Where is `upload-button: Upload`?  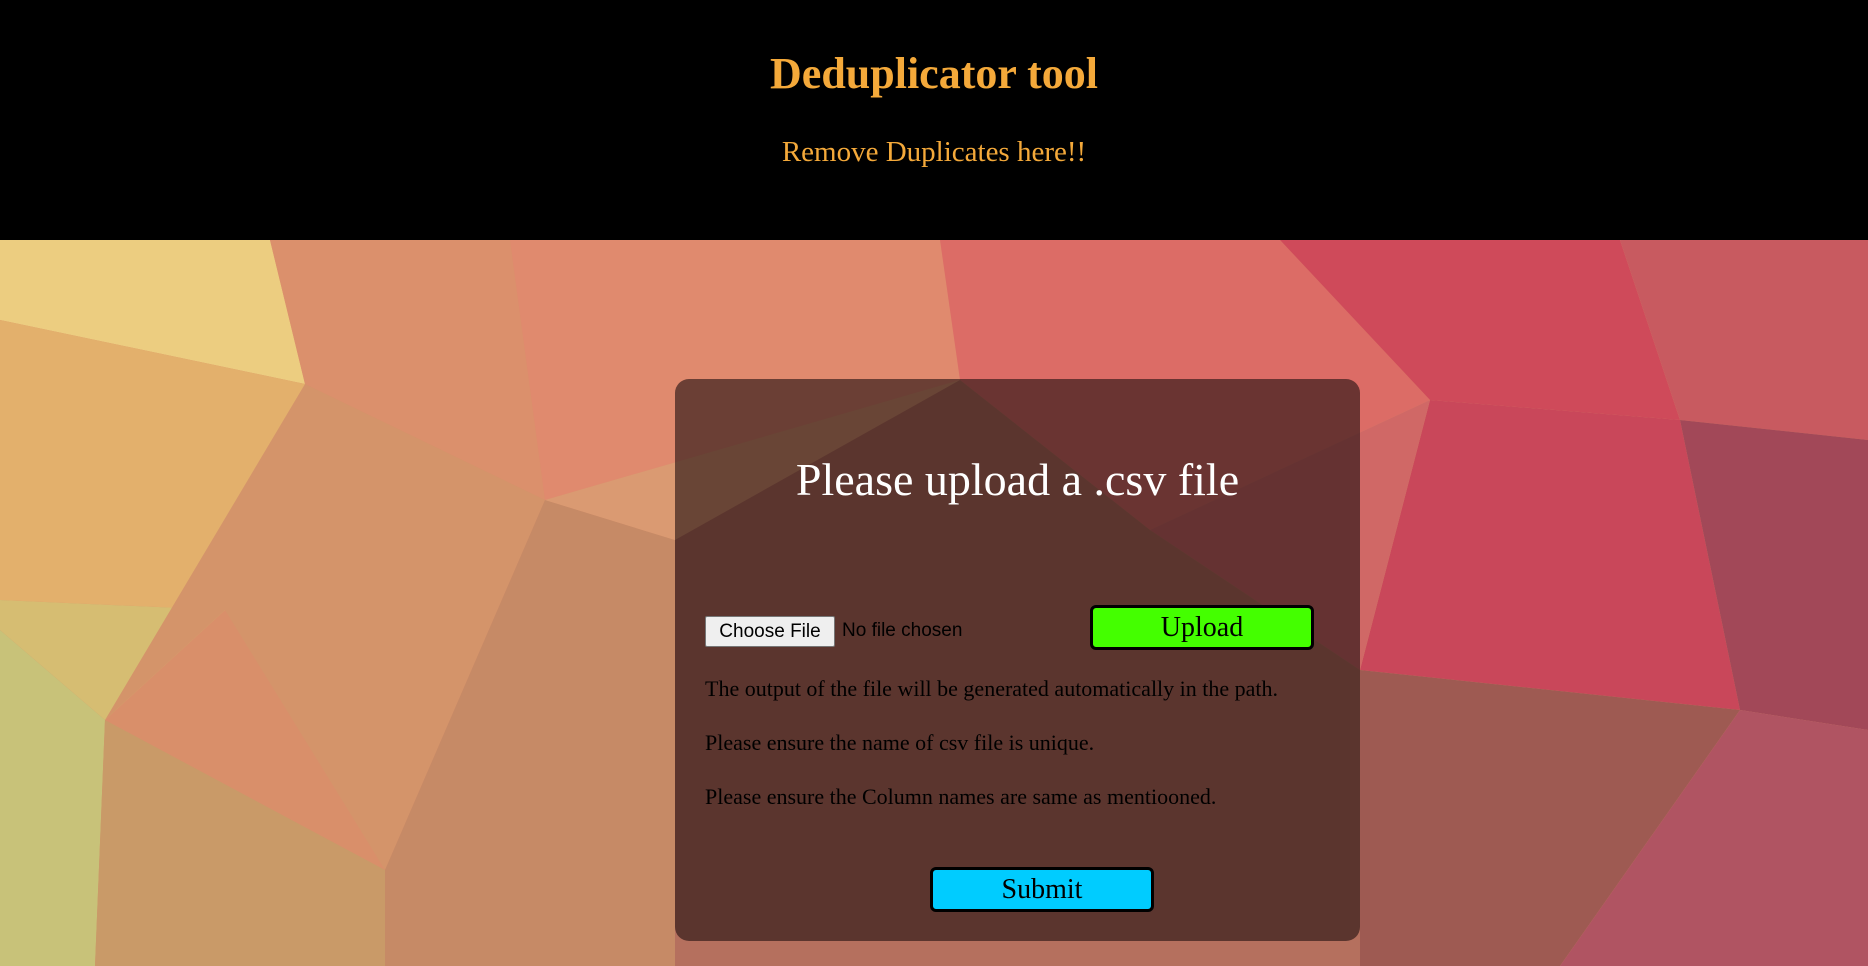 upload-button: Upload is located at coordinates (1202, 627).